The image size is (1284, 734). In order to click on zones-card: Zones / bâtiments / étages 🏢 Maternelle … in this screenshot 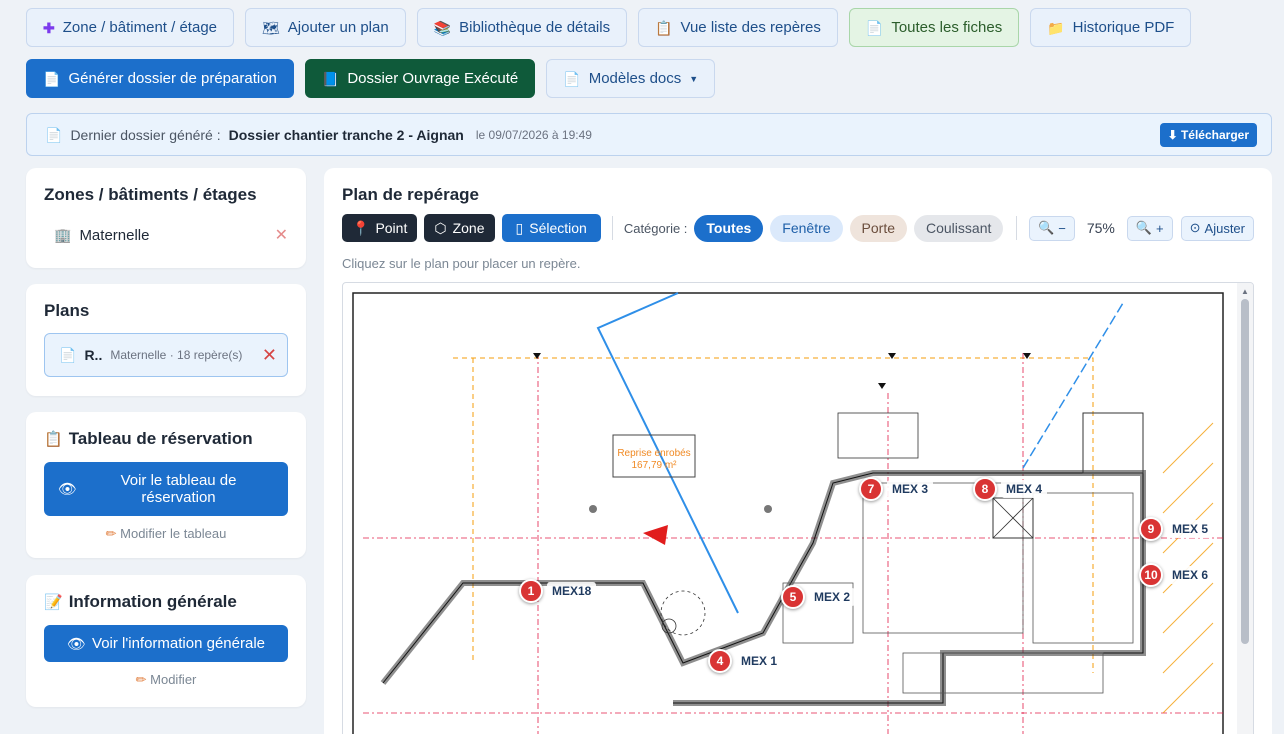, I will do `click(166, 218)`.